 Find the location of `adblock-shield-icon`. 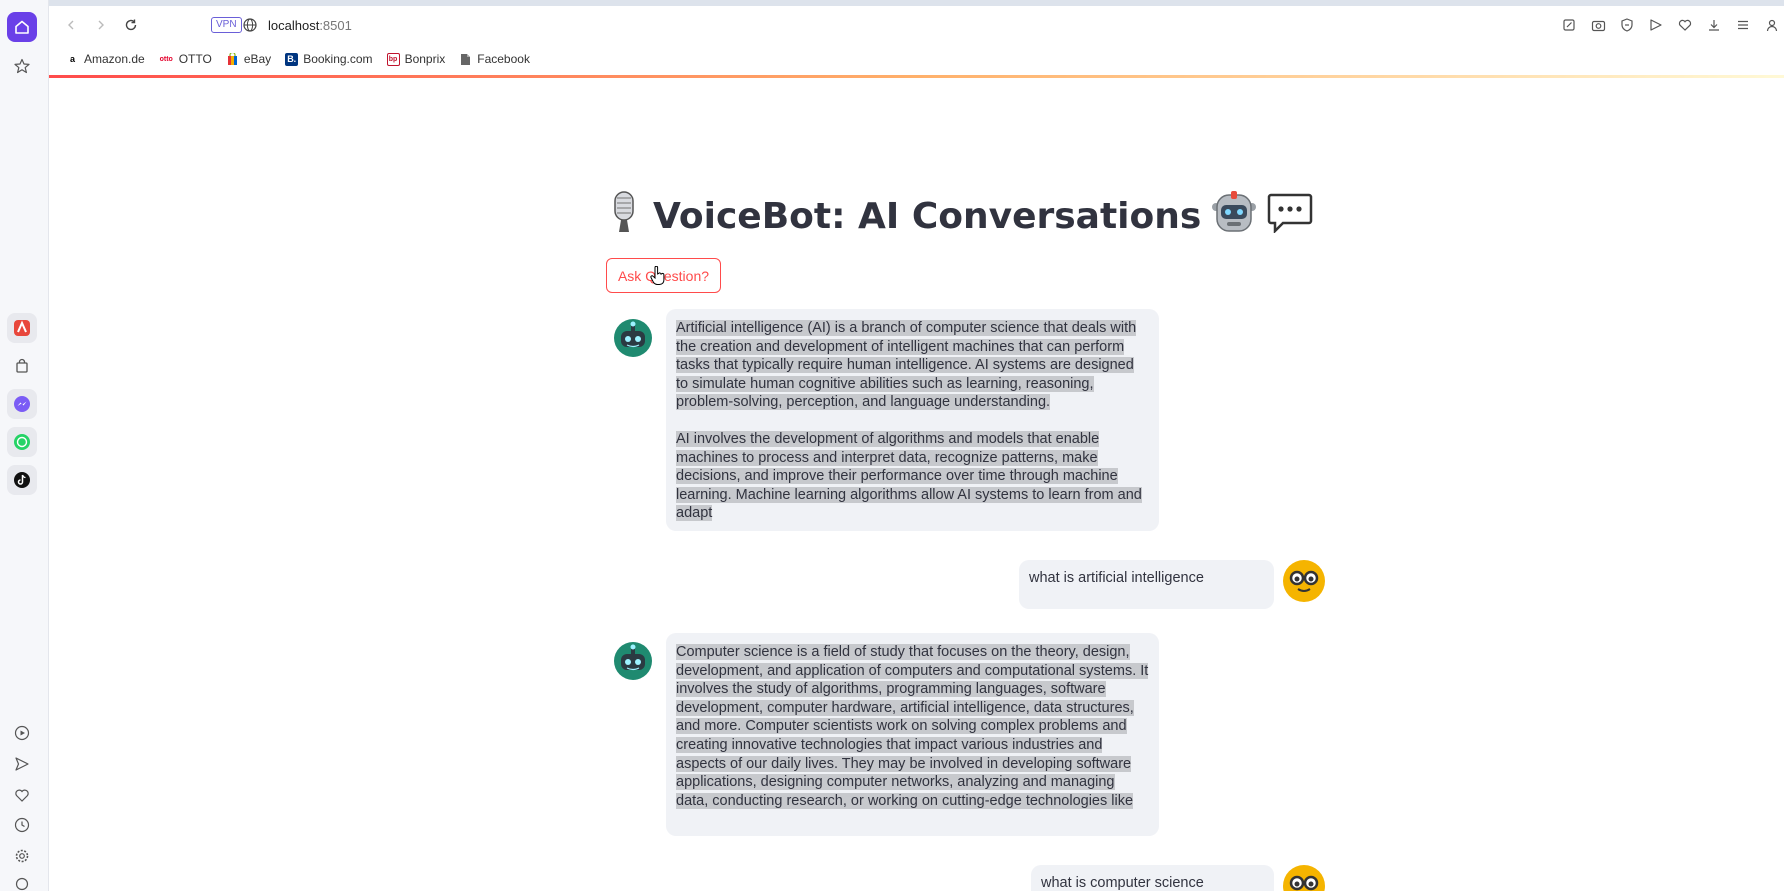

adblock-shield-icon is located at coordinates (1627, 25).